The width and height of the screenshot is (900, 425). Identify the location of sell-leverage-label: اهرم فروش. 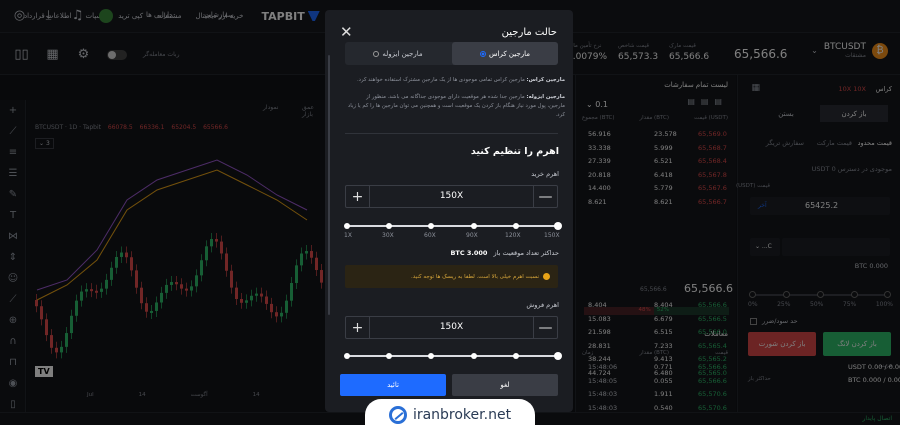
(542, 305).